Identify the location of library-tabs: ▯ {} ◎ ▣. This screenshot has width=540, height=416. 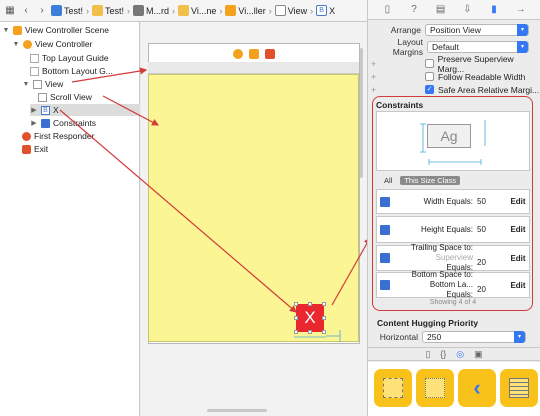
(454, 354).